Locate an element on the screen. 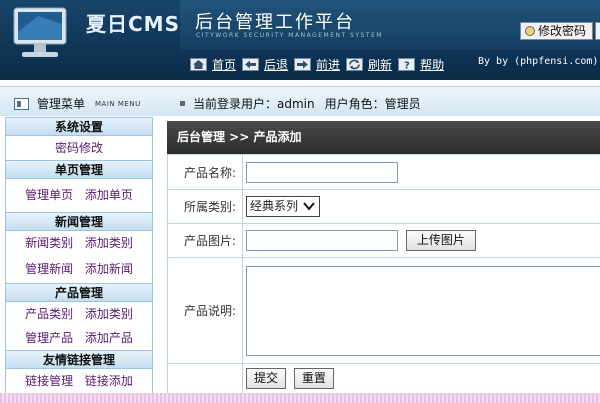 The image size is (600, 403). product-description-label: 产品说明: is located at coordinates (205, 310).